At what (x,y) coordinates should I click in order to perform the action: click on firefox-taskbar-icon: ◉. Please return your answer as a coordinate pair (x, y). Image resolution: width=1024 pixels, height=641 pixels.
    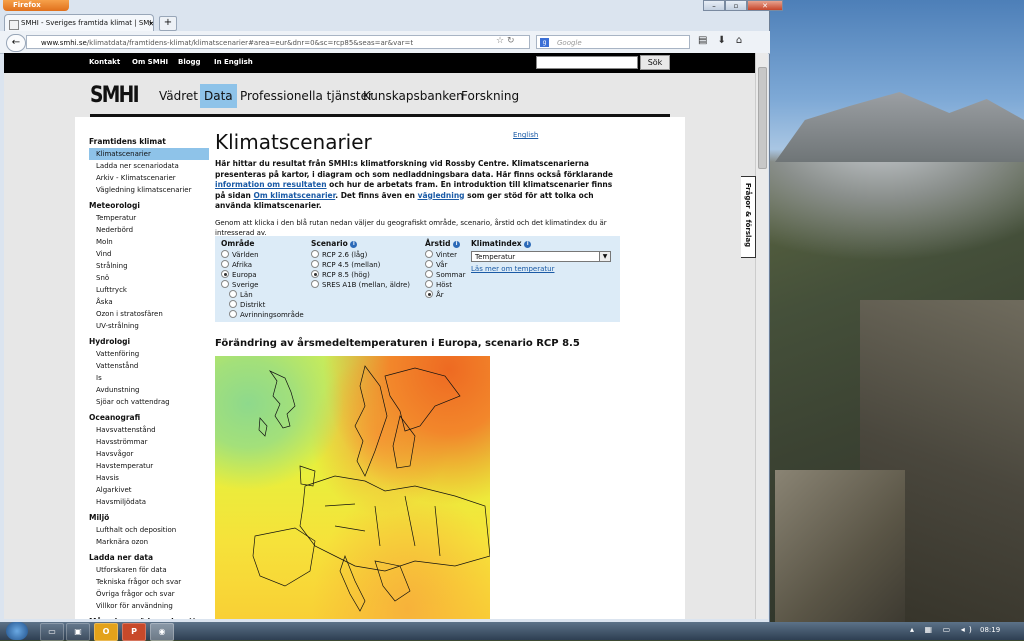
    Looking at the image, I should click on (162, 632).